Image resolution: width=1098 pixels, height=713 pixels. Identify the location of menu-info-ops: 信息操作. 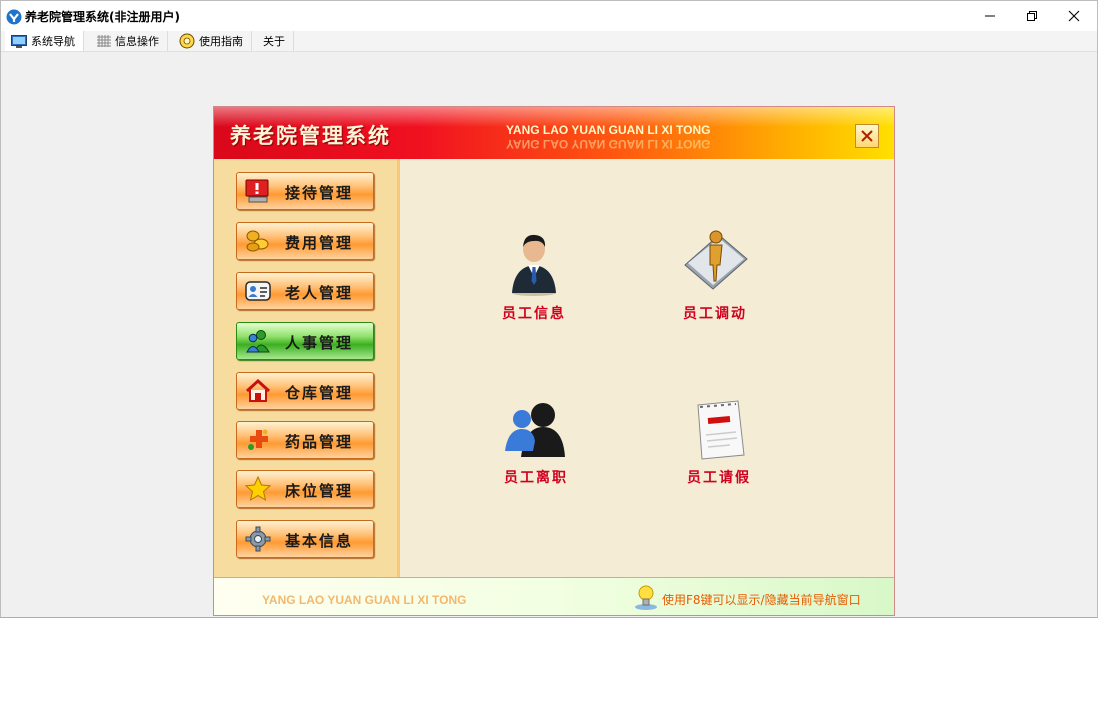
(129, 41).